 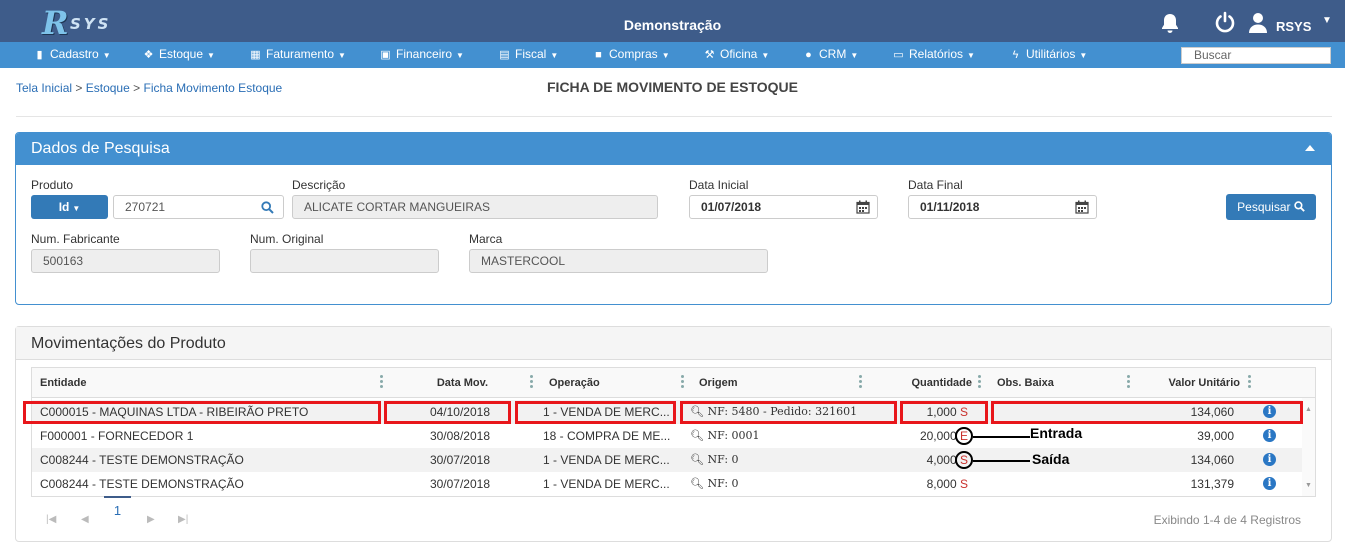 What do you see at coordinates (935, 185) in the screenshot?
I see `data-final-label: Data Final` at bounding box center [935, 185].